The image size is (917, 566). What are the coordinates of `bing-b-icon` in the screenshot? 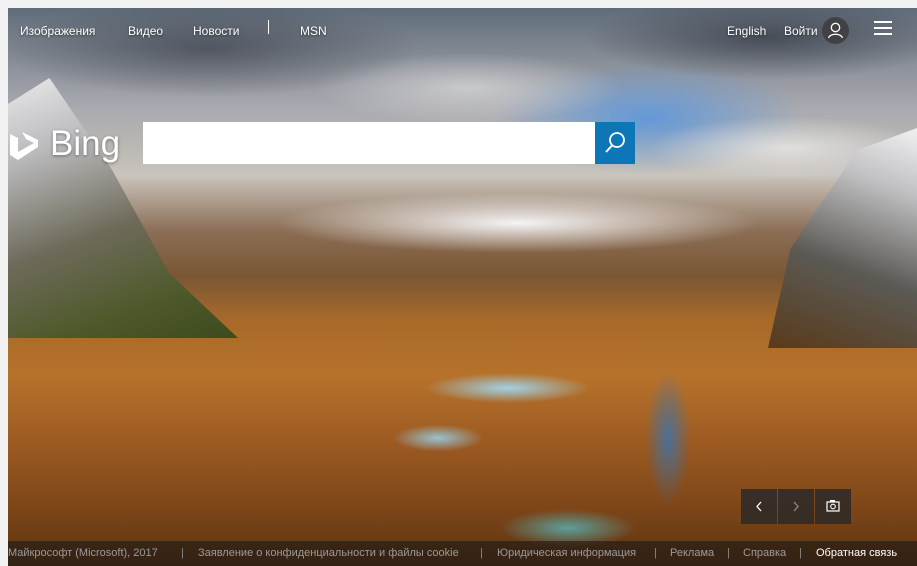 It's located at (24, 146).